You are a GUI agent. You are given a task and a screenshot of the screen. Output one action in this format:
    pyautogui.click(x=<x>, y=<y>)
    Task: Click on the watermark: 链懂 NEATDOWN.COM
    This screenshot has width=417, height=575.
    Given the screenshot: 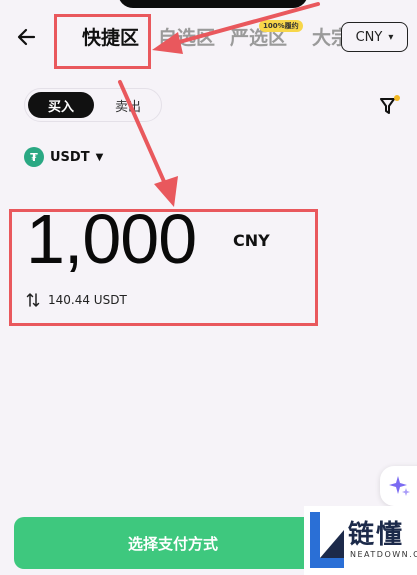 What is the action you would take?
    pyautogui.click(x=360, y=540)
    